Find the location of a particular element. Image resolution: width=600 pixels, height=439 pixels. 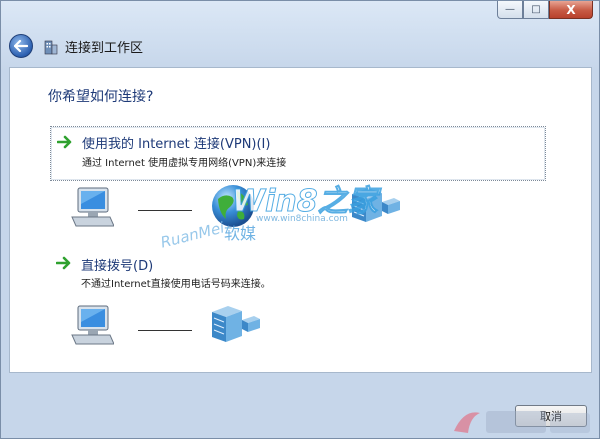

dialog-header: 连接到工作区 is located at coordinates (76, 46).